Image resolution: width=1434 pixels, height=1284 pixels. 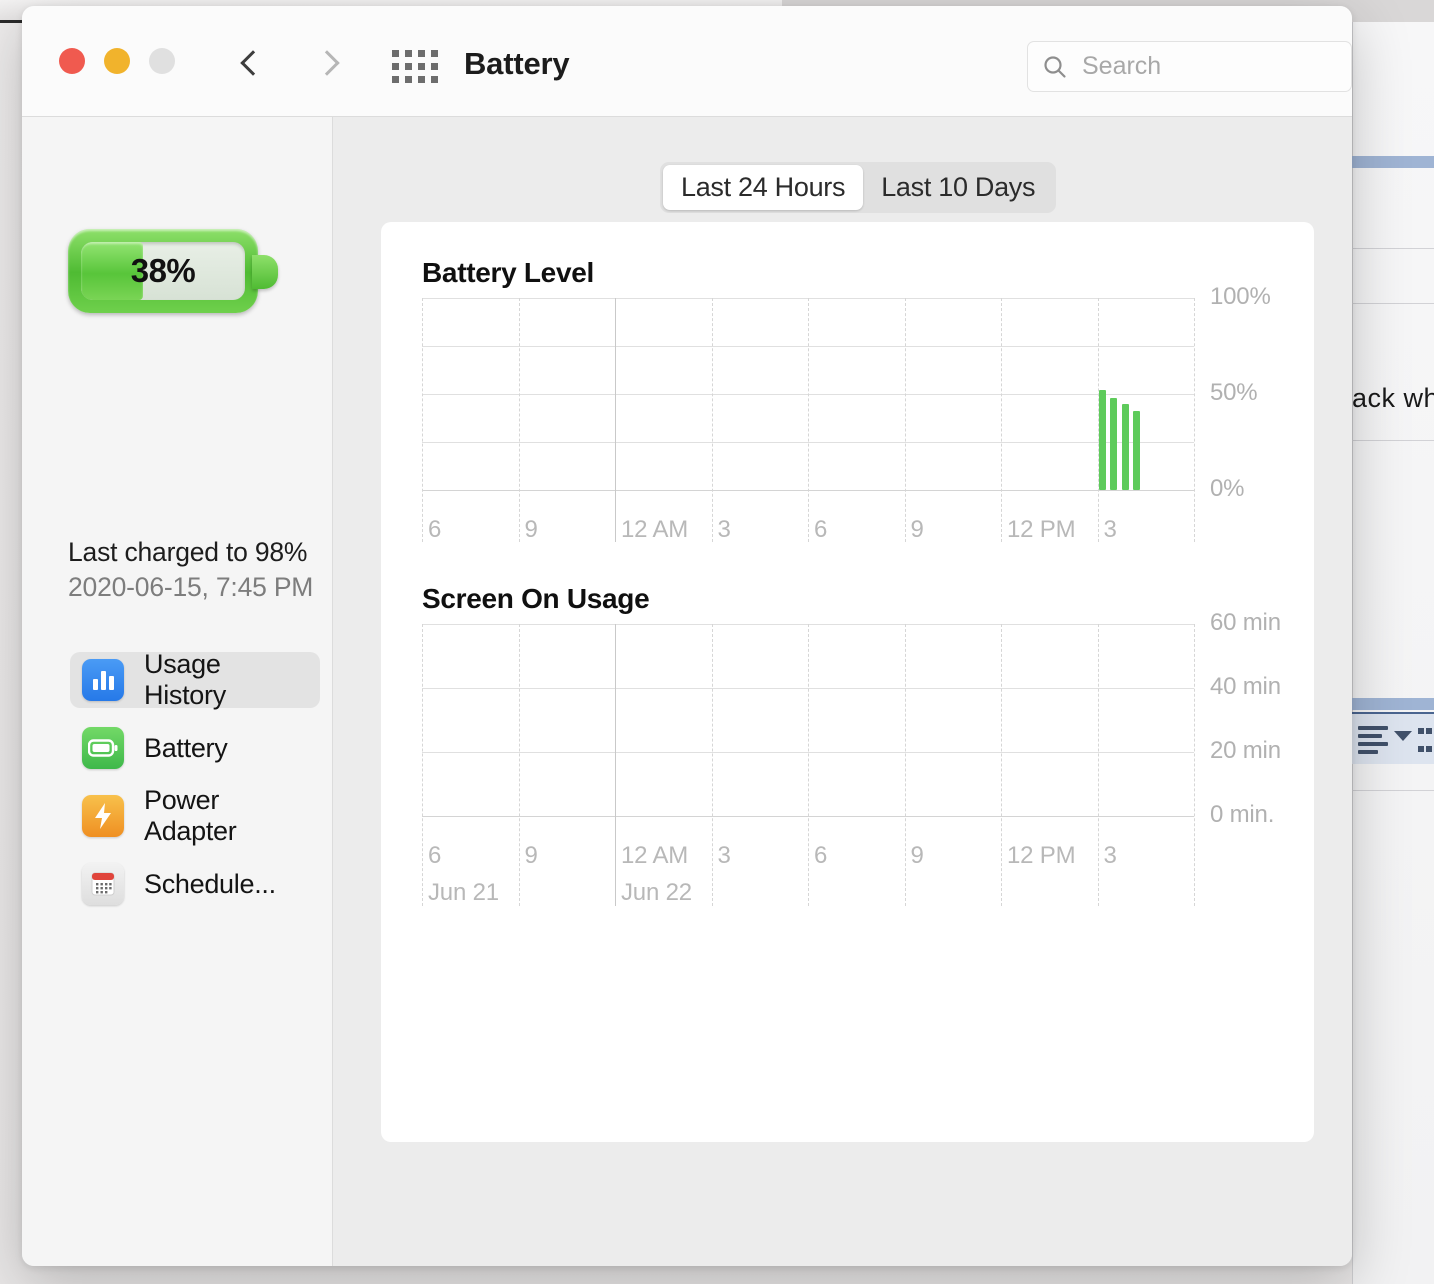 What do you see at coordinates (1393, 704) in the screenshot?
I see `background-window-band-bottom` at bounding box center [1393, 704].